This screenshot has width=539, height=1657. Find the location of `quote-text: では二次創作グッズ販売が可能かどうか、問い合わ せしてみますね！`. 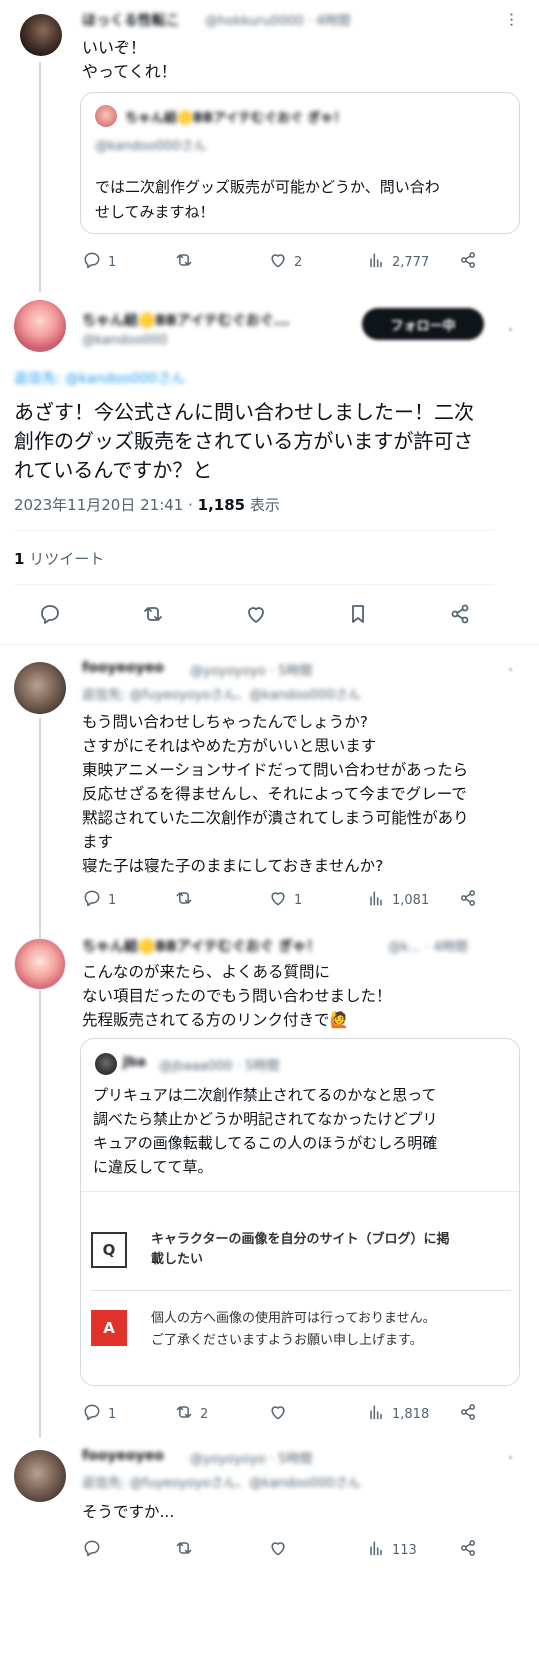

quote-text: では二次創作グッズ販売が可能かどうか、問い合わ せしてみますね！ is located at coordinates (267, 199).